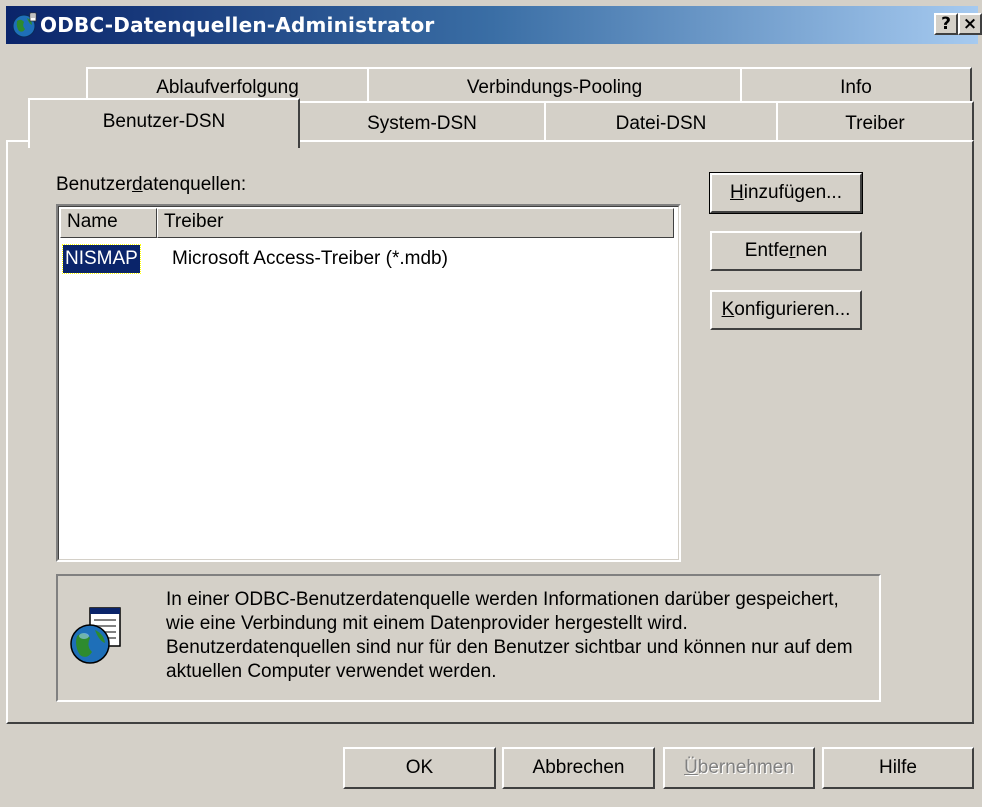 The width and height of the screenshot is (982, 807). Describe the element at coordinates (94, 184) in the screenshot. I see `list-label-pre: Benutzer` at that location.